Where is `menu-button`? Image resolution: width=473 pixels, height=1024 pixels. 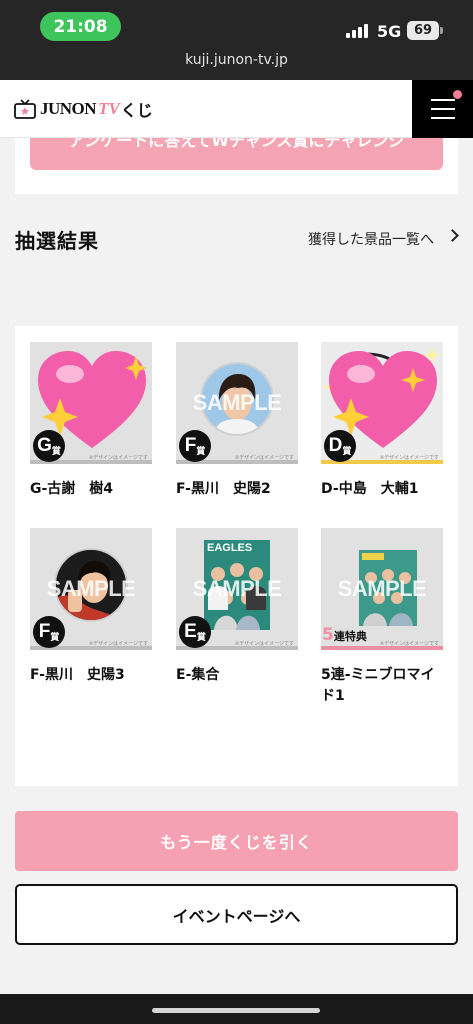 menu-button is located at coordinates (442, 109).